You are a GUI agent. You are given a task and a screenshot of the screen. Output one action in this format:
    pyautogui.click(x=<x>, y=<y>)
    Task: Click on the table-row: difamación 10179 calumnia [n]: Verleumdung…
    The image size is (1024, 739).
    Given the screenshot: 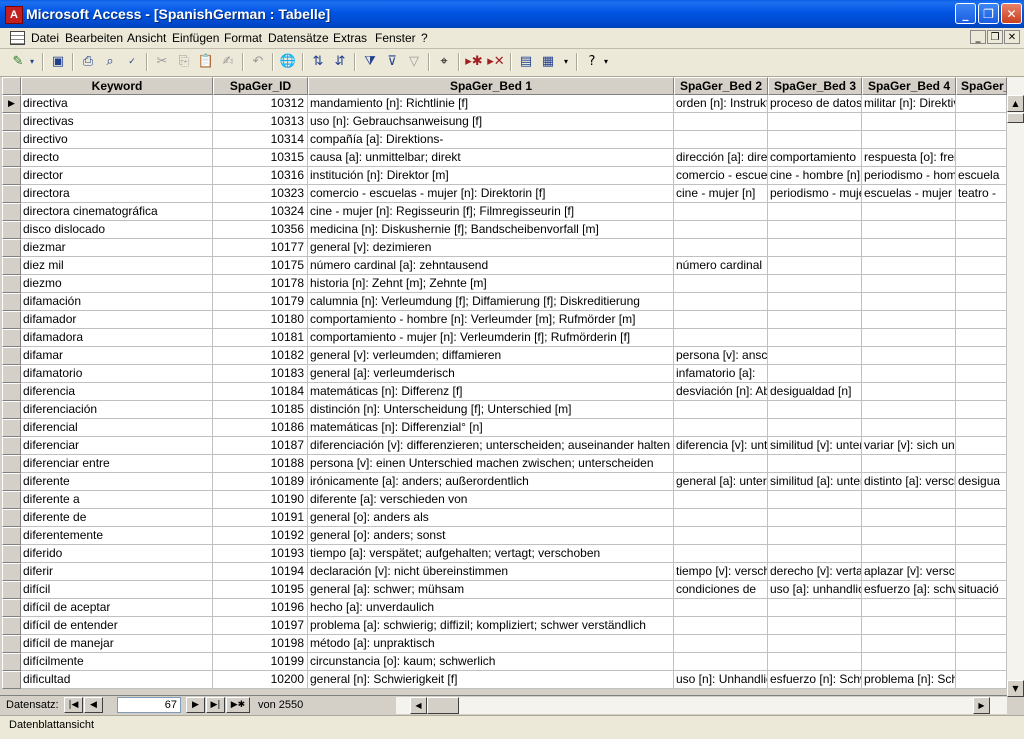 What is the action you would take?
    pyautogui.click(x=504, y=302)
    